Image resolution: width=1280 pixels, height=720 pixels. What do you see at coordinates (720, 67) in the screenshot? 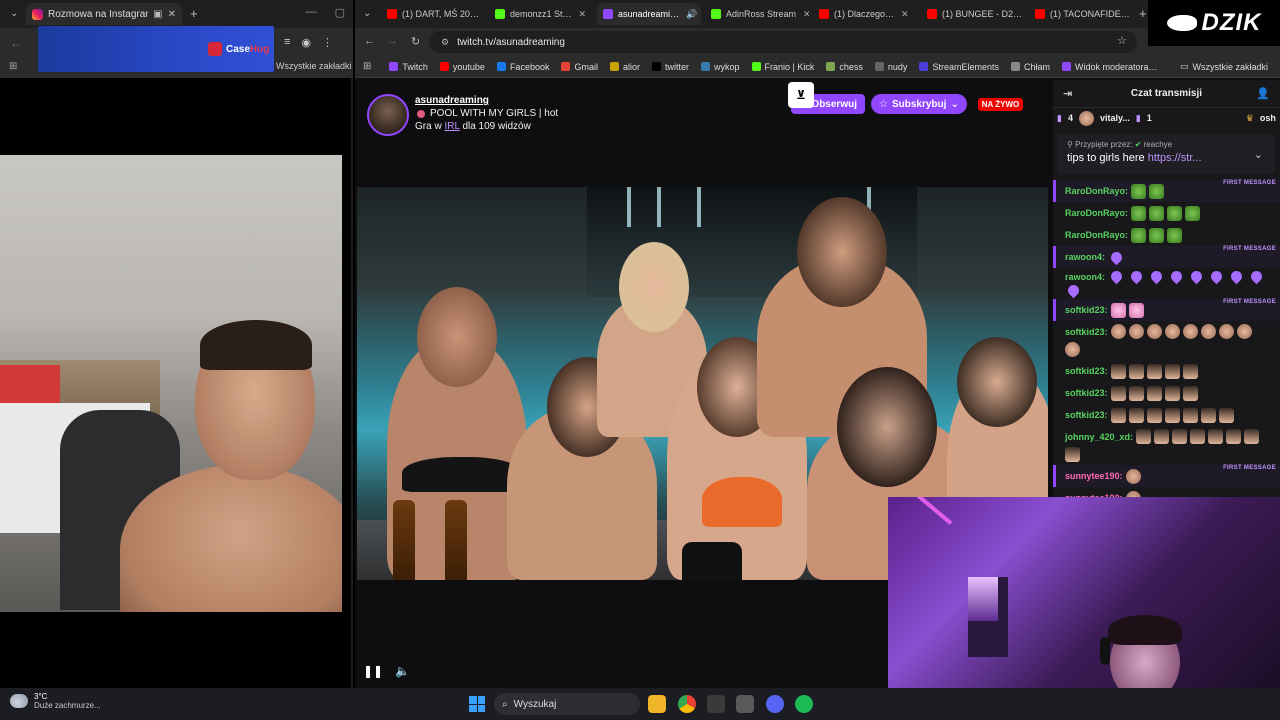
I see `bookmark-item: wykop` at bounding box center [720, 67].